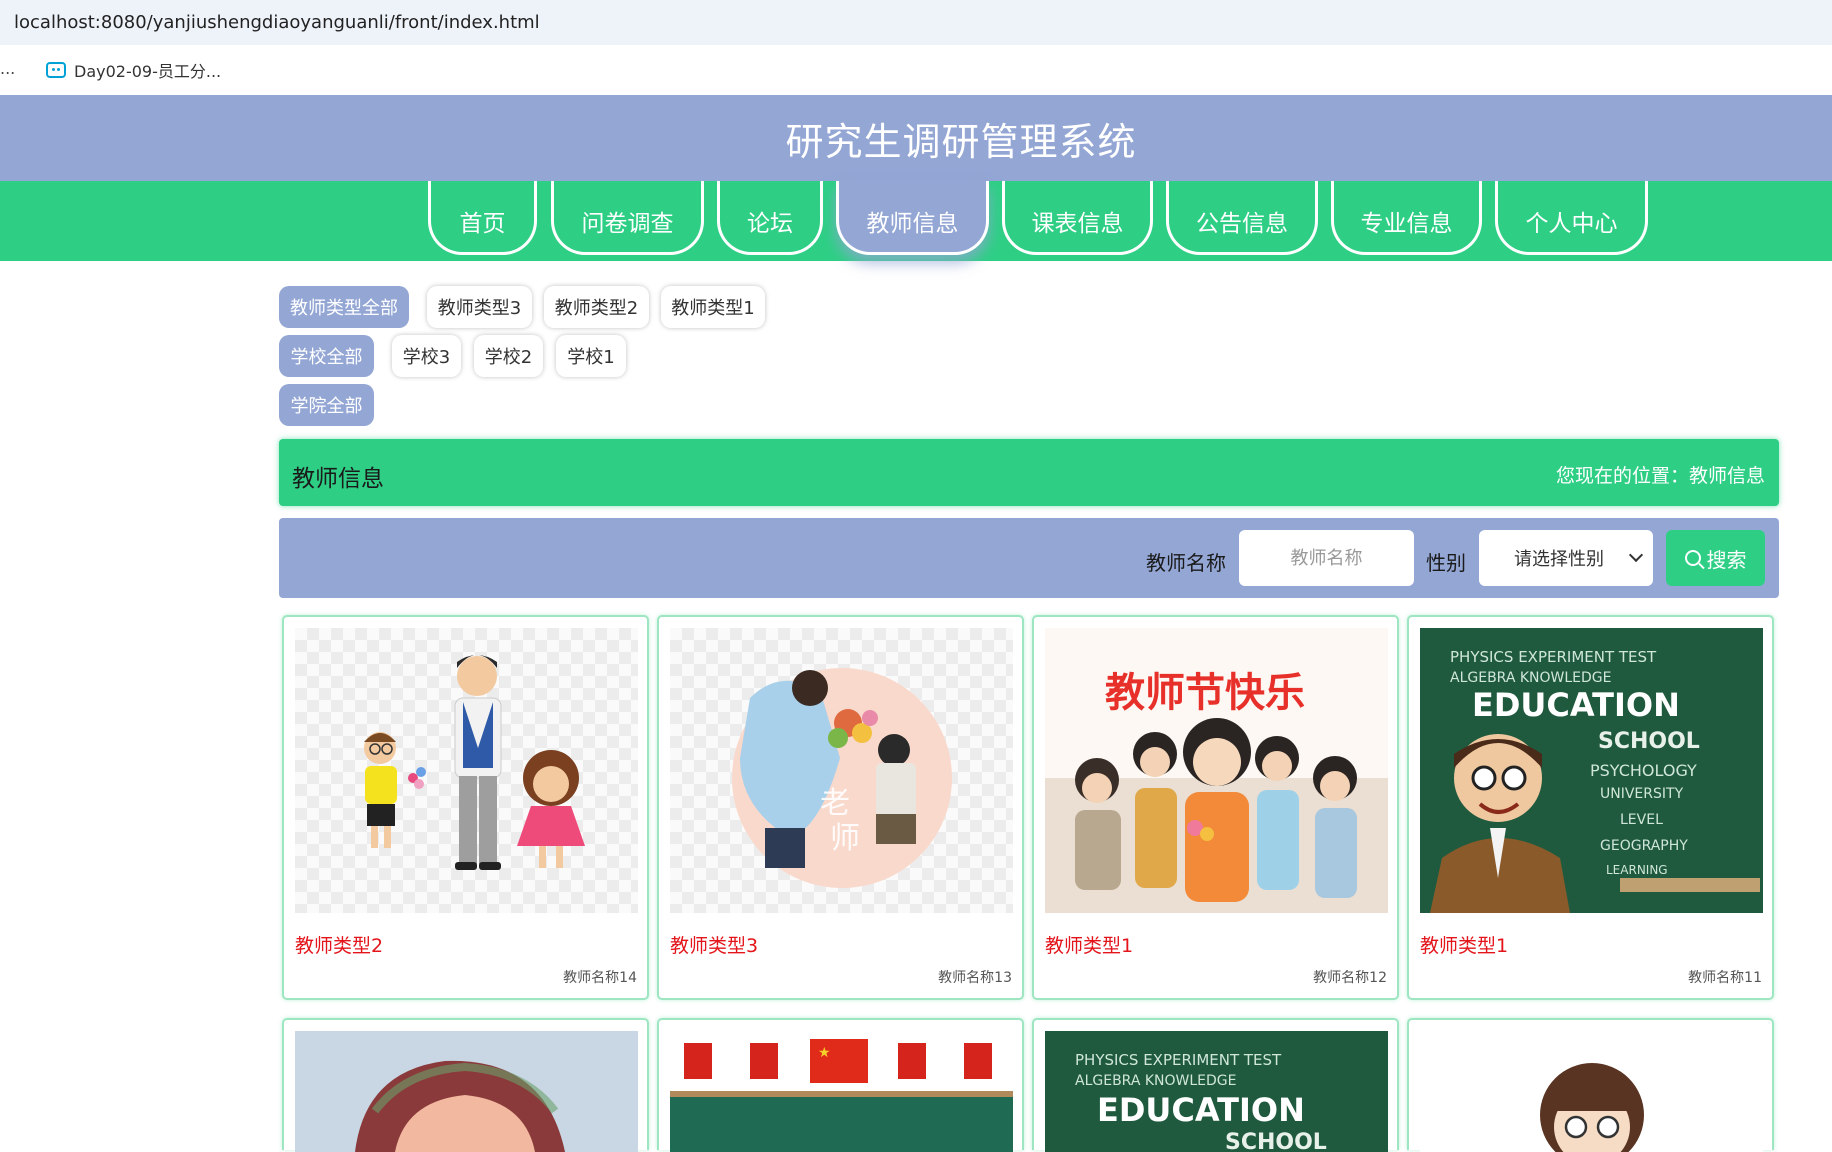  What do you see at coordinates (600, 978) in the screenshot?
I see `teacher-name: 教师名称14` at bounding box center [600, 978].